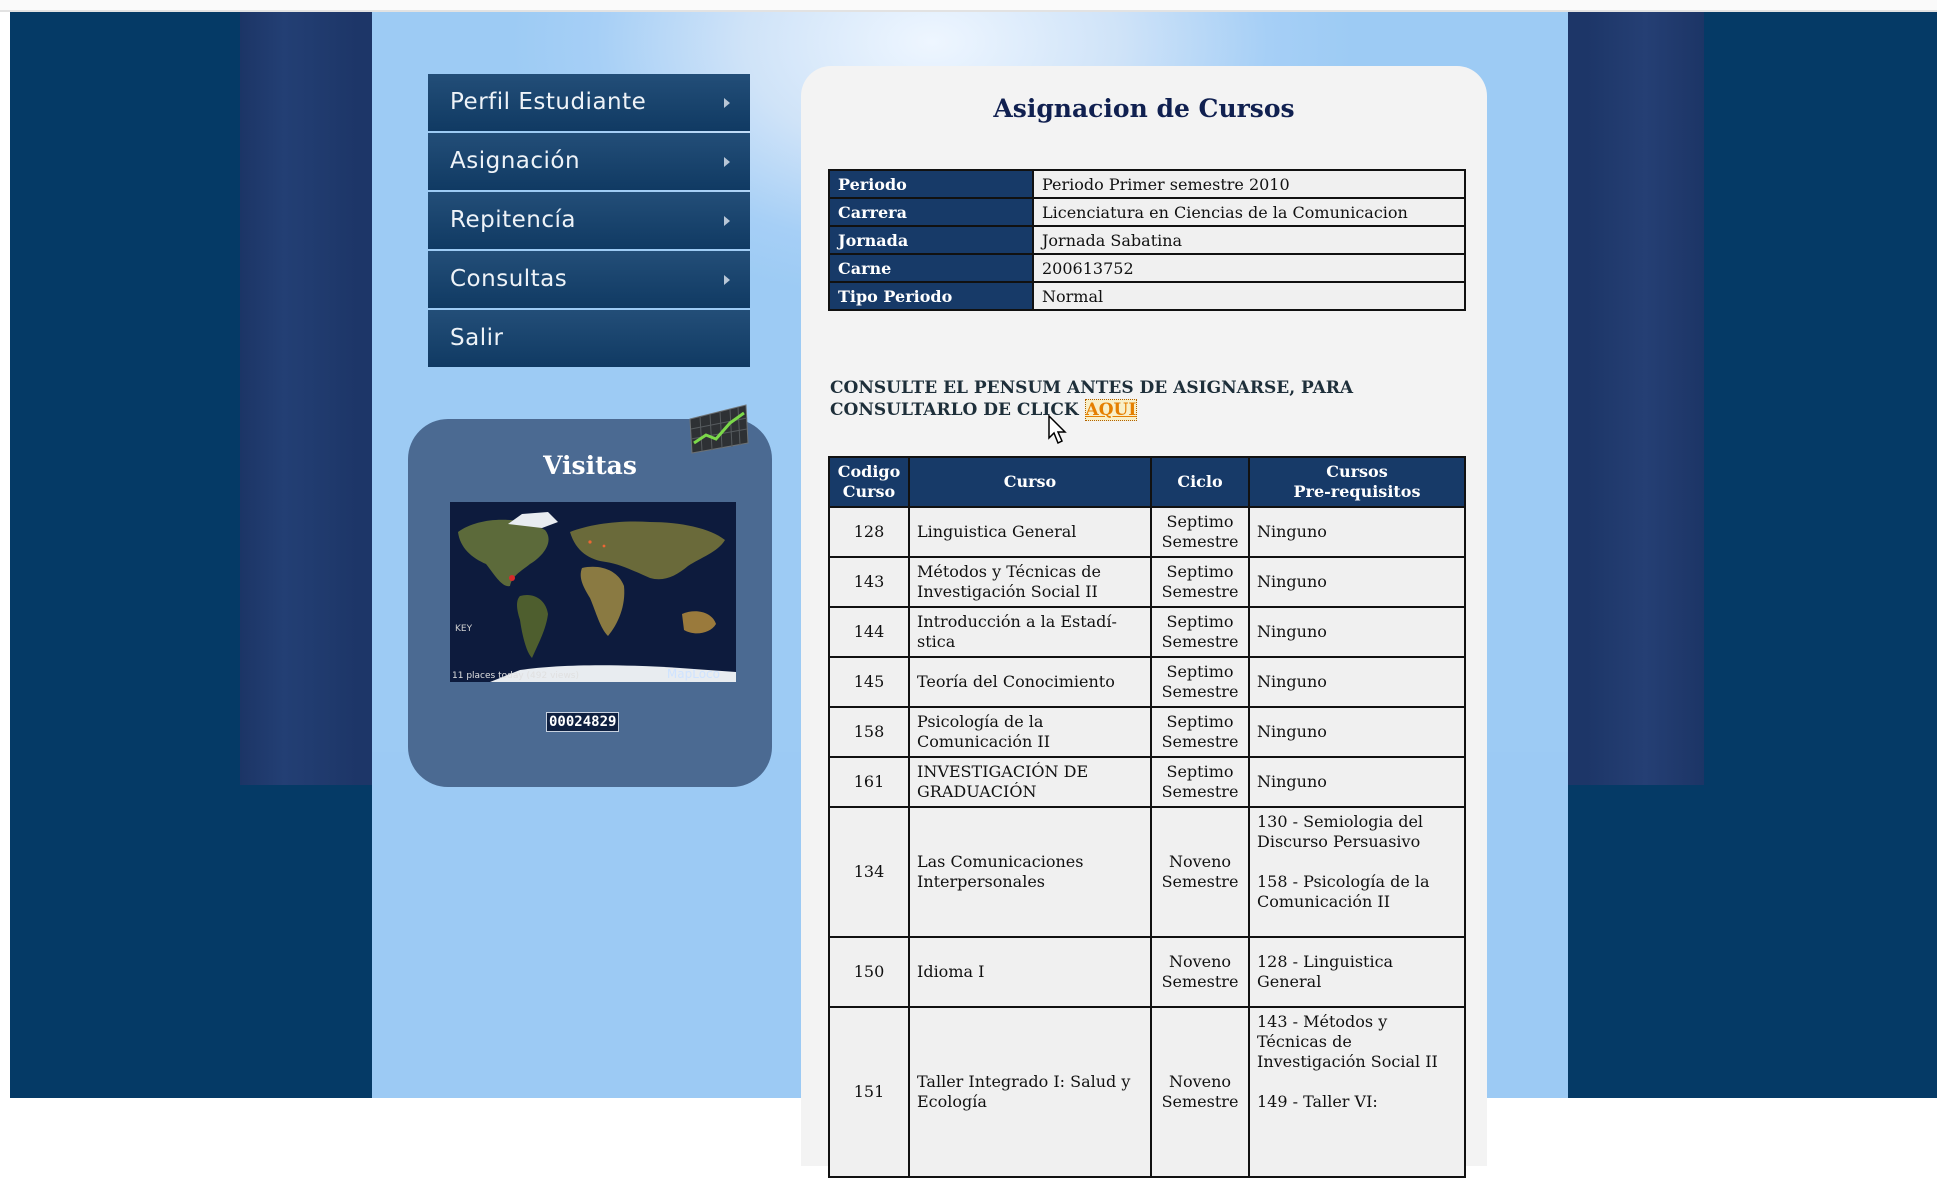 The width and height of the screenshot is (1937, 1178). I want to click on course-code: 161, so click(869, 782).